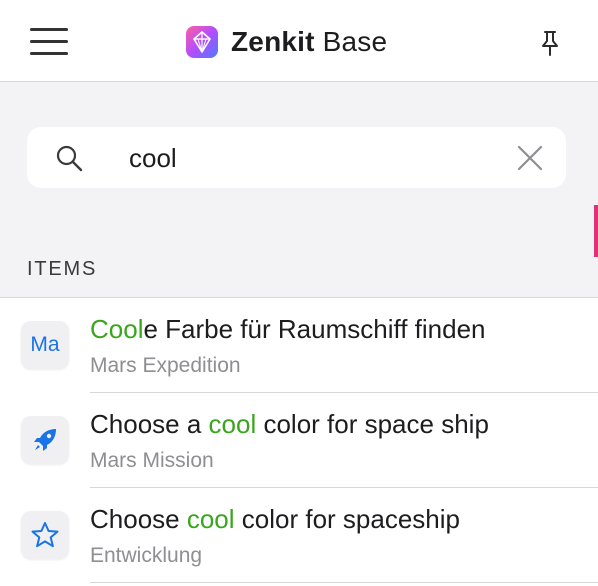 The height and width of the screenshot is (586, 598). I want to click on pin-icon, so click(550, 43).